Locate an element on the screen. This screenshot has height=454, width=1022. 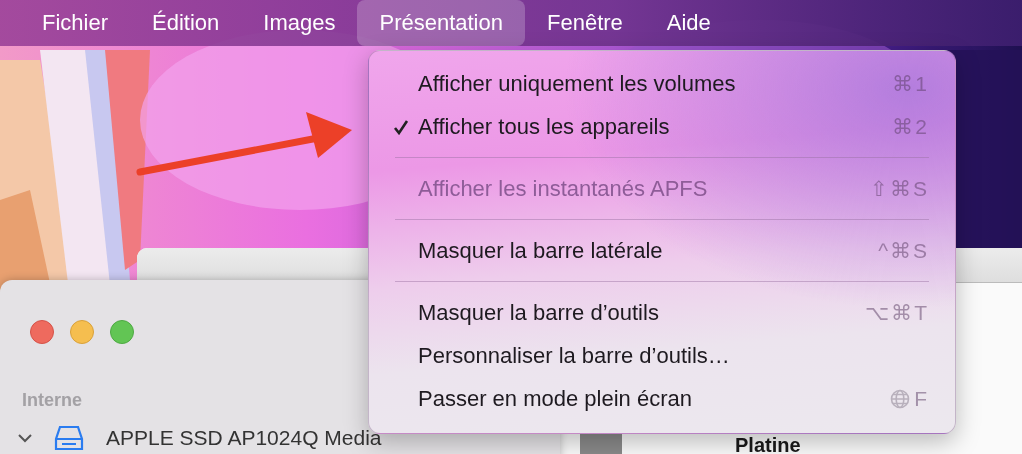
chevron-icon is located at coordinates (25, 438).